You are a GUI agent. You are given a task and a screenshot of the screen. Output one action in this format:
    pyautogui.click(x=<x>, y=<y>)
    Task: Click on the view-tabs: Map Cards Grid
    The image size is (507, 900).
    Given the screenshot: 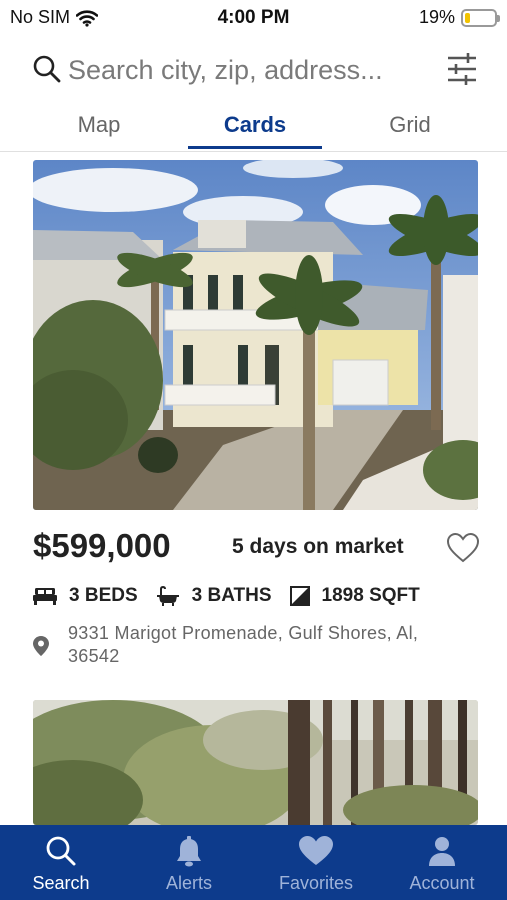 What is the action you would take?
    pyautogui.click(x=253, y=126)
    